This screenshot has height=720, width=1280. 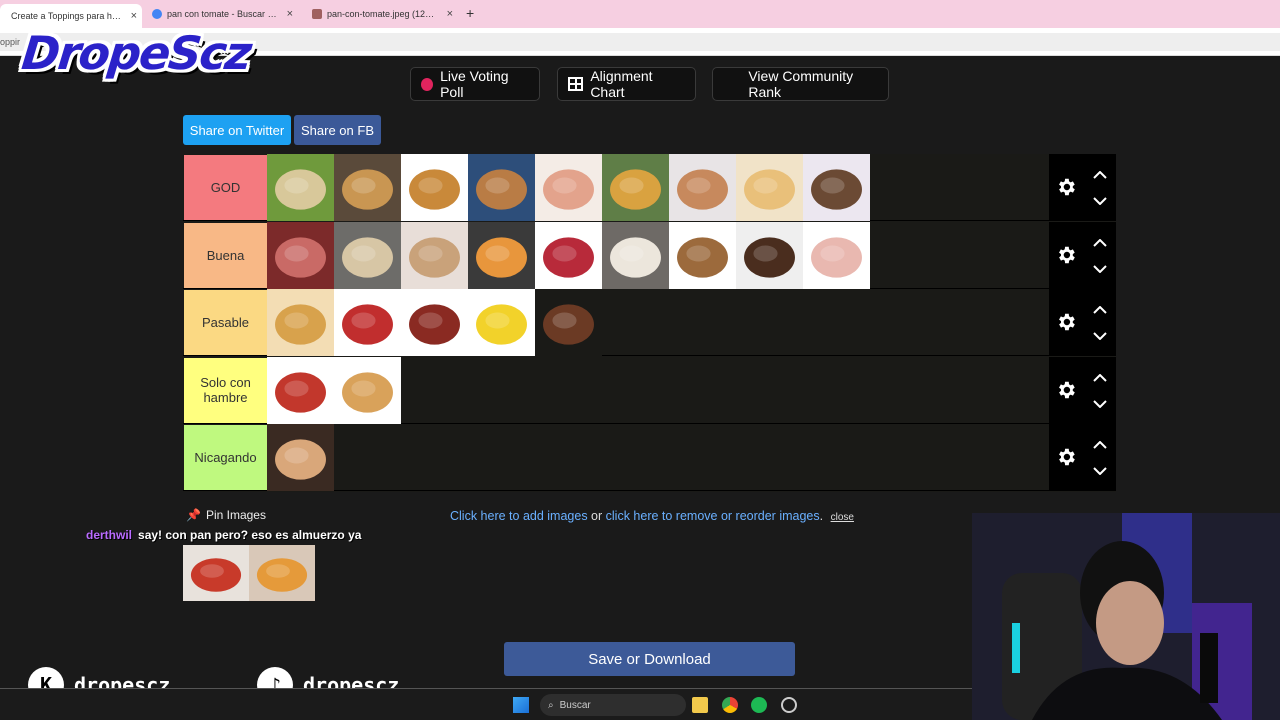 What do you see at coordinates (367, 390) in the screenshot?
I see `sub-sandwich-image` at bounding box center [367, 390].